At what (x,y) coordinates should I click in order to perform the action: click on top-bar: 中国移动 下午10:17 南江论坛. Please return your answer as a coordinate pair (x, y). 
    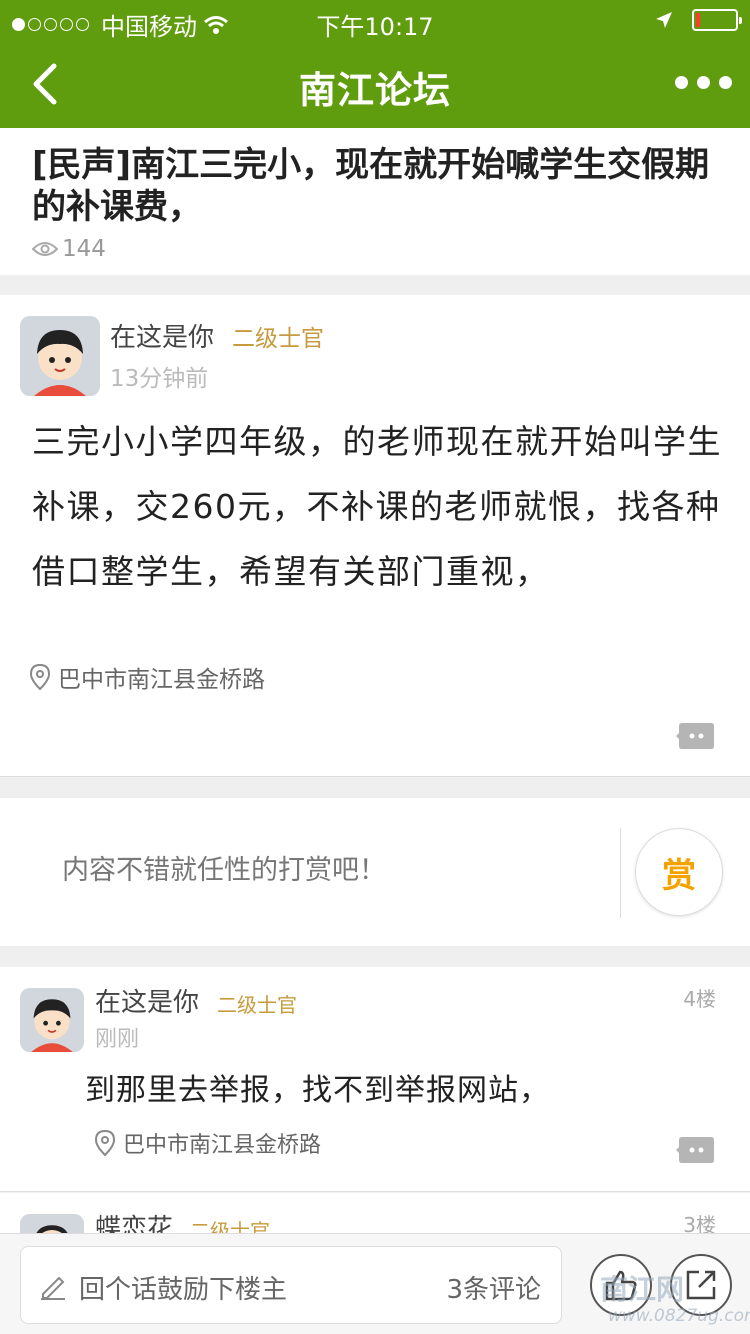
    Looking at the image, I should click on (375, 64).